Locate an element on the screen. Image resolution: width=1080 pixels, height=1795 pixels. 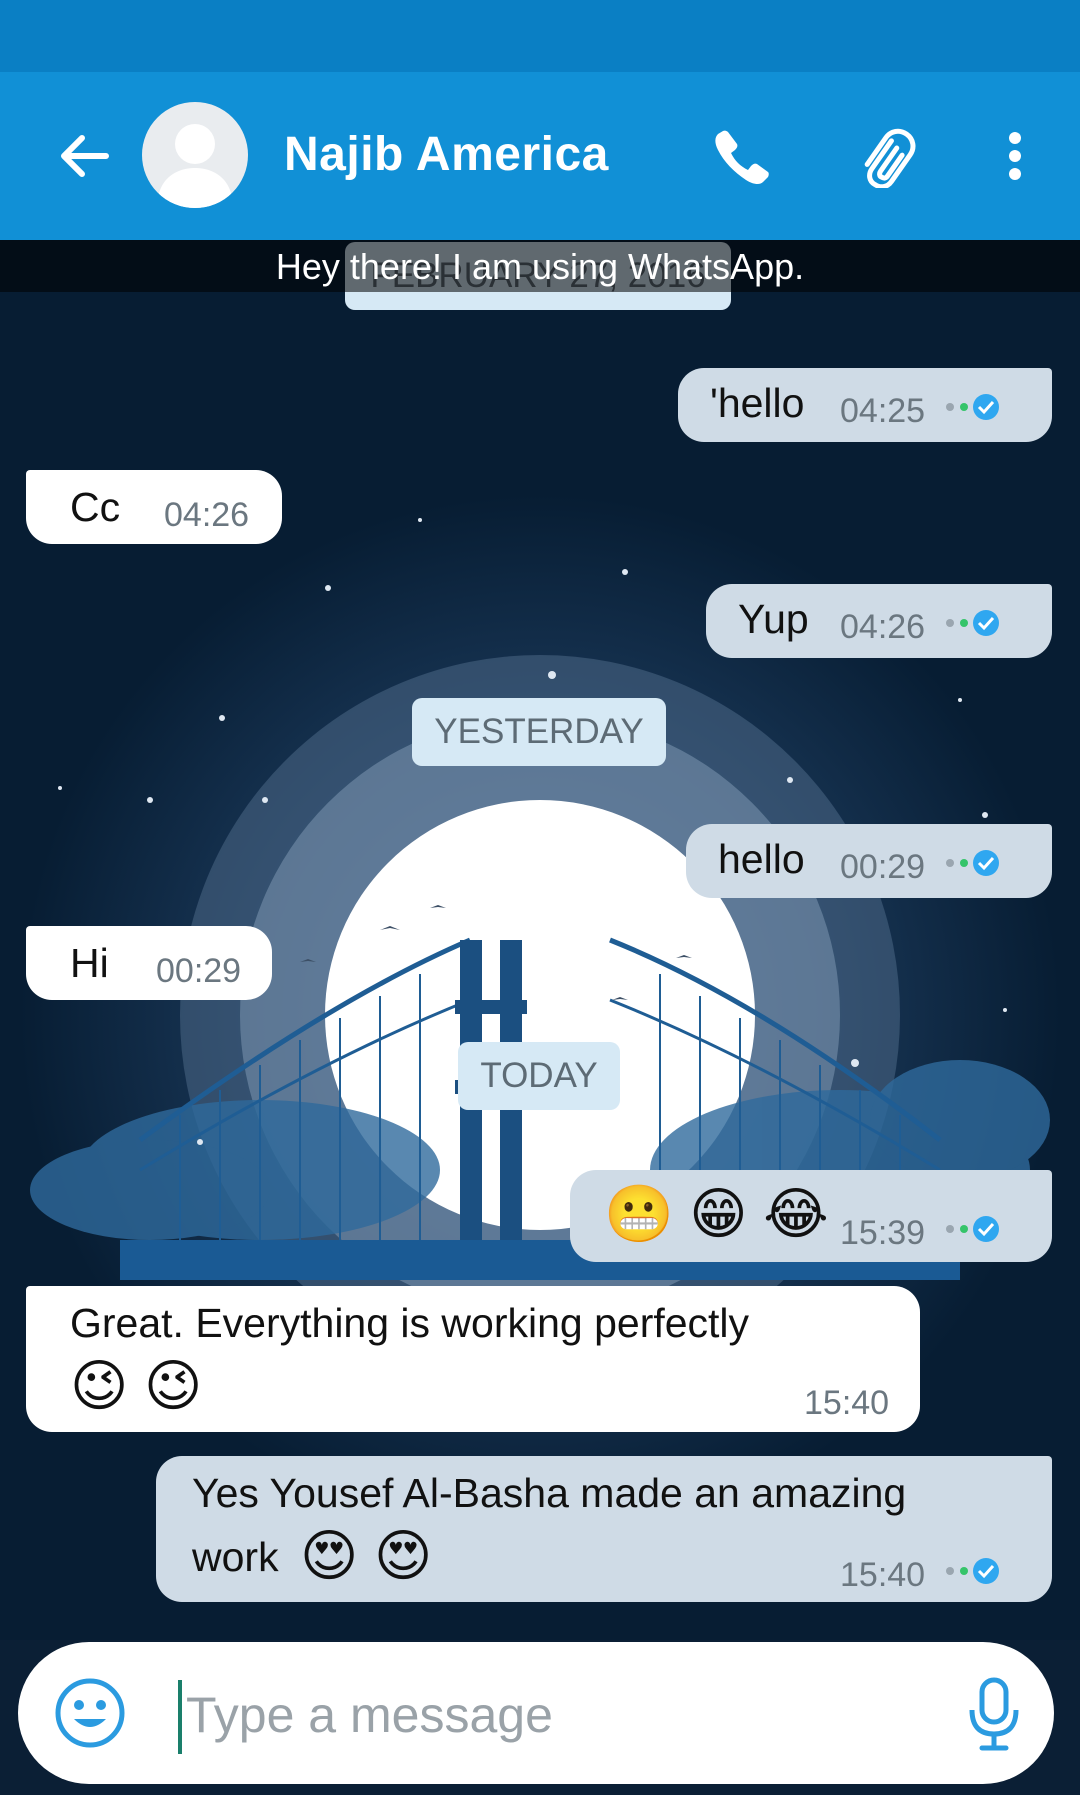
message-text: 'hello is located at coordinates (757, 403).